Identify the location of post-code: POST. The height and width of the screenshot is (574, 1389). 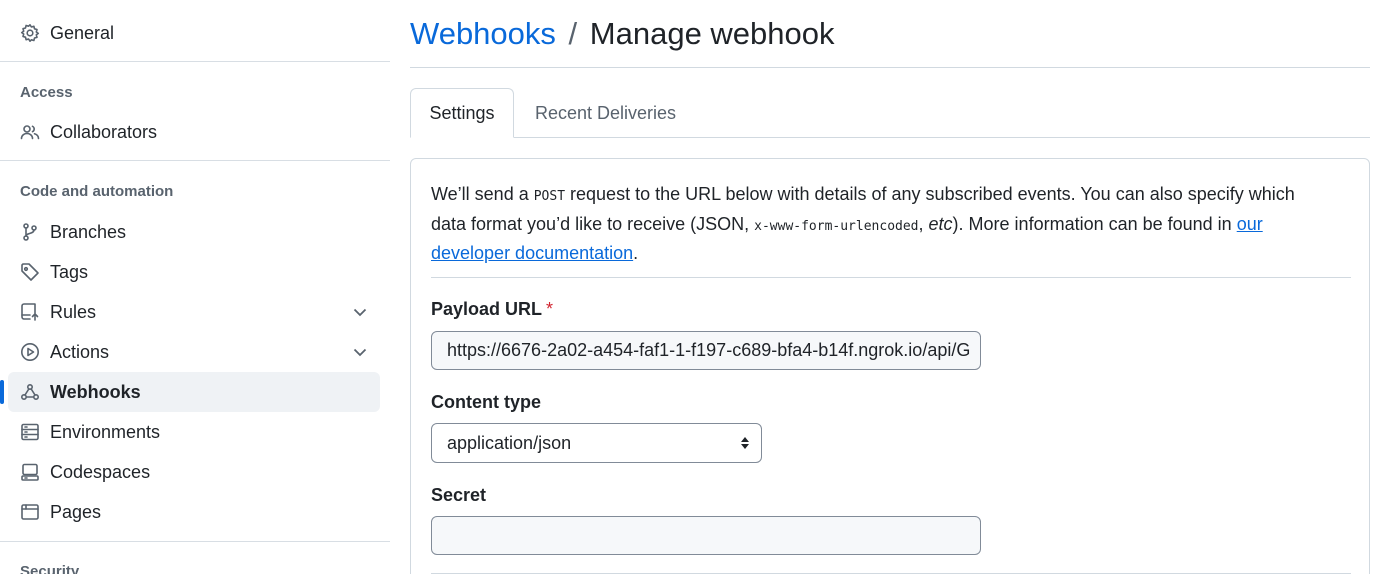
(549, 196).